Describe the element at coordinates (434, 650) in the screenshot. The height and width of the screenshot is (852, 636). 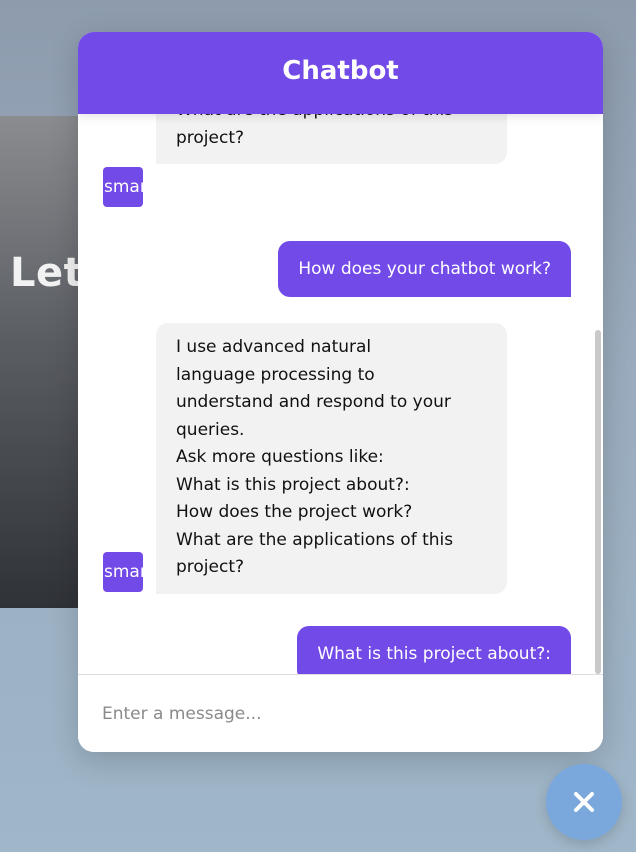
I see `user-message: What is this project about?:` at that location.